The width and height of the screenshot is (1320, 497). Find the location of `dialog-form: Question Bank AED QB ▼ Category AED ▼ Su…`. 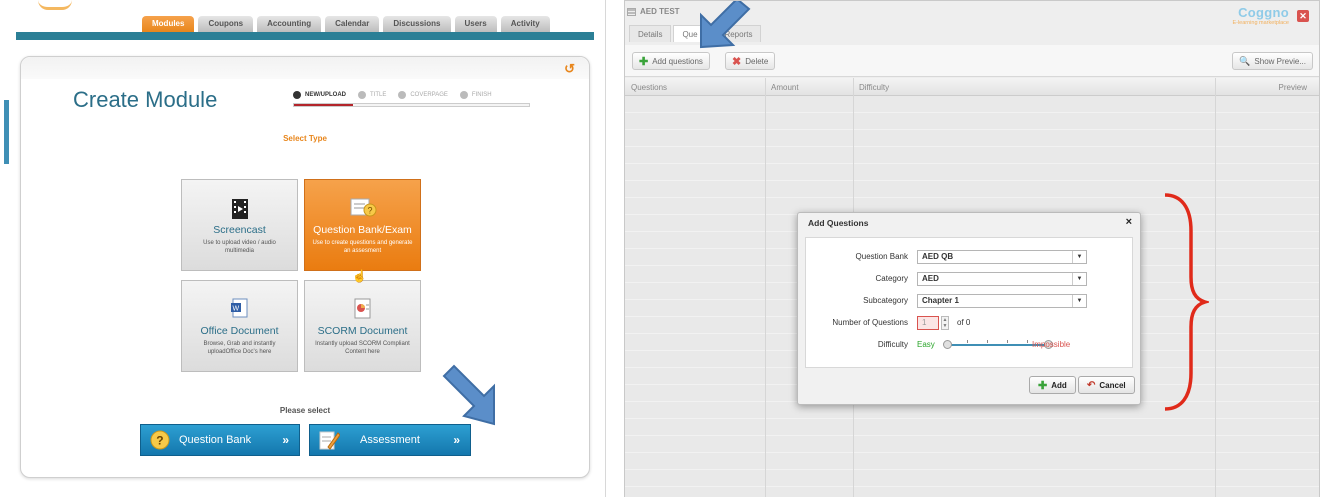

dialog-form: Question Bank AED QB ▼ Category AED ▼ Su… is located at coordinates (969, 302).